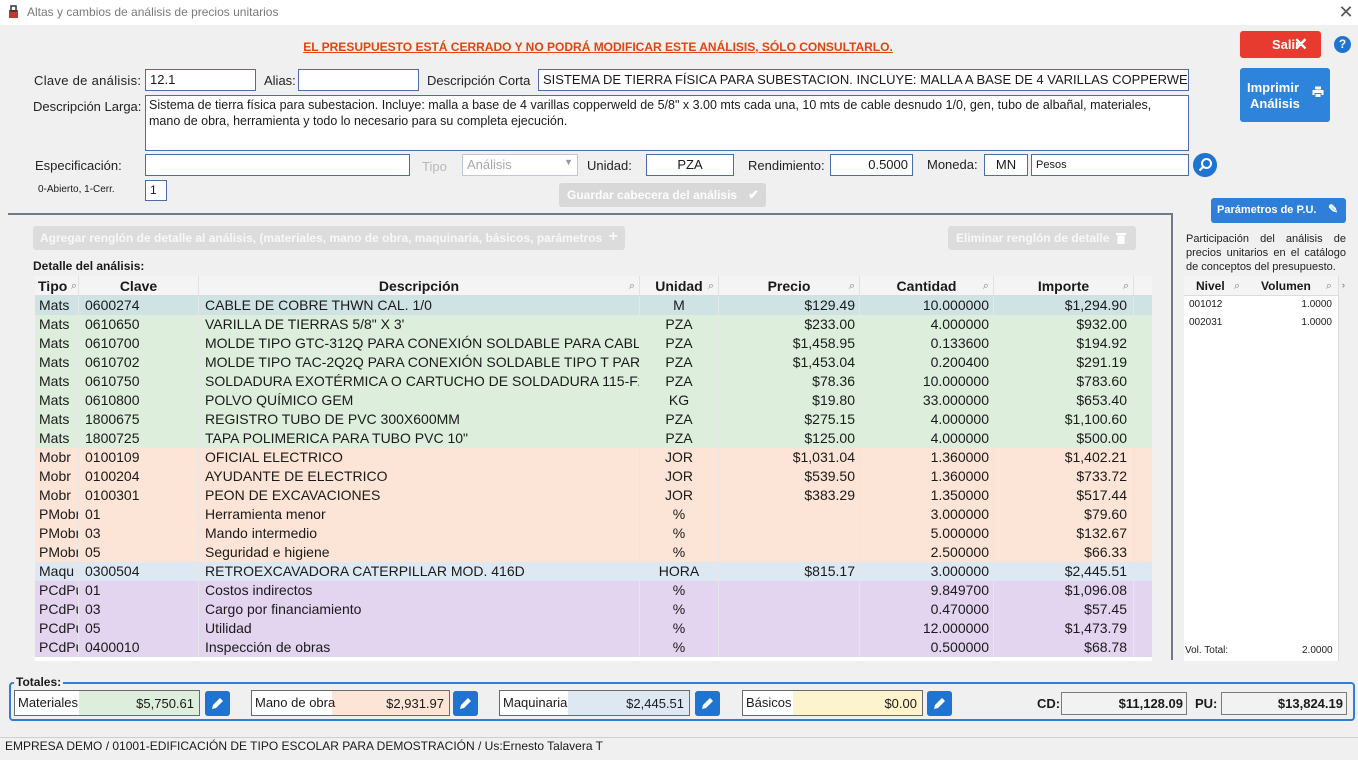 The image size is (1358, 760). I want to click on table-row: PCdPu 05 Utilidad% 12.000000 $1,473.79, so click(593, 628).